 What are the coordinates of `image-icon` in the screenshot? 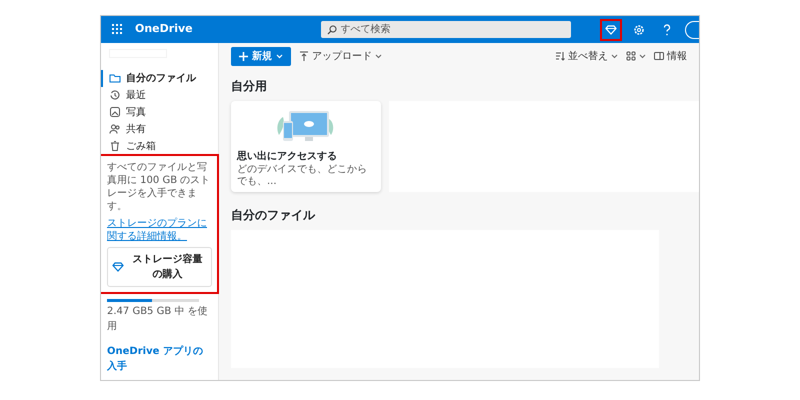 It's located at (115, 112).